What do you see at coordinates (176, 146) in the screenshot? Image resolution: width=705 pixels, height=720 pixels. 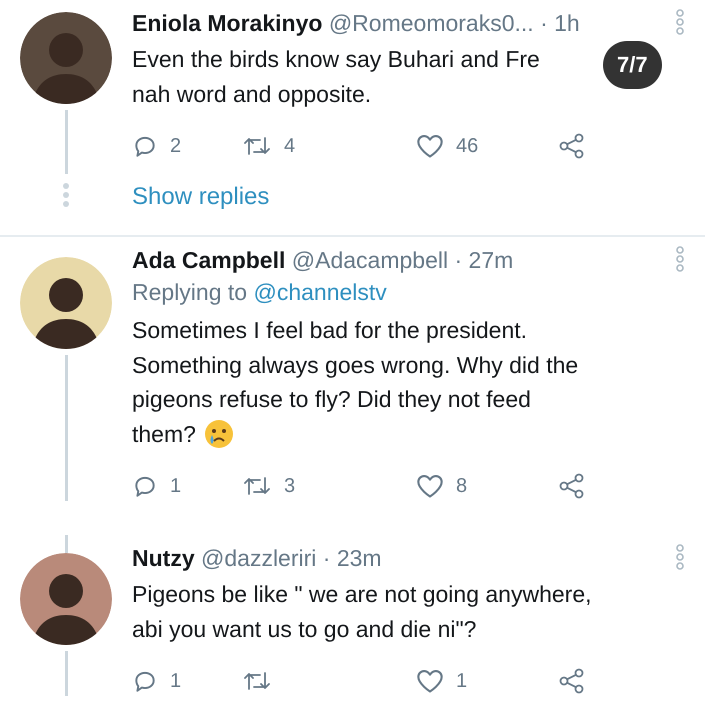 I see `replie-count: 2` at bounding box center [176, 146].